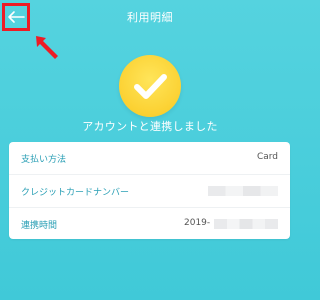 Image resolution: width=320 pixels, height=300 pixels. I want to click on detail-row-linked-time: 連携時間 2019-, so click(149, 223).